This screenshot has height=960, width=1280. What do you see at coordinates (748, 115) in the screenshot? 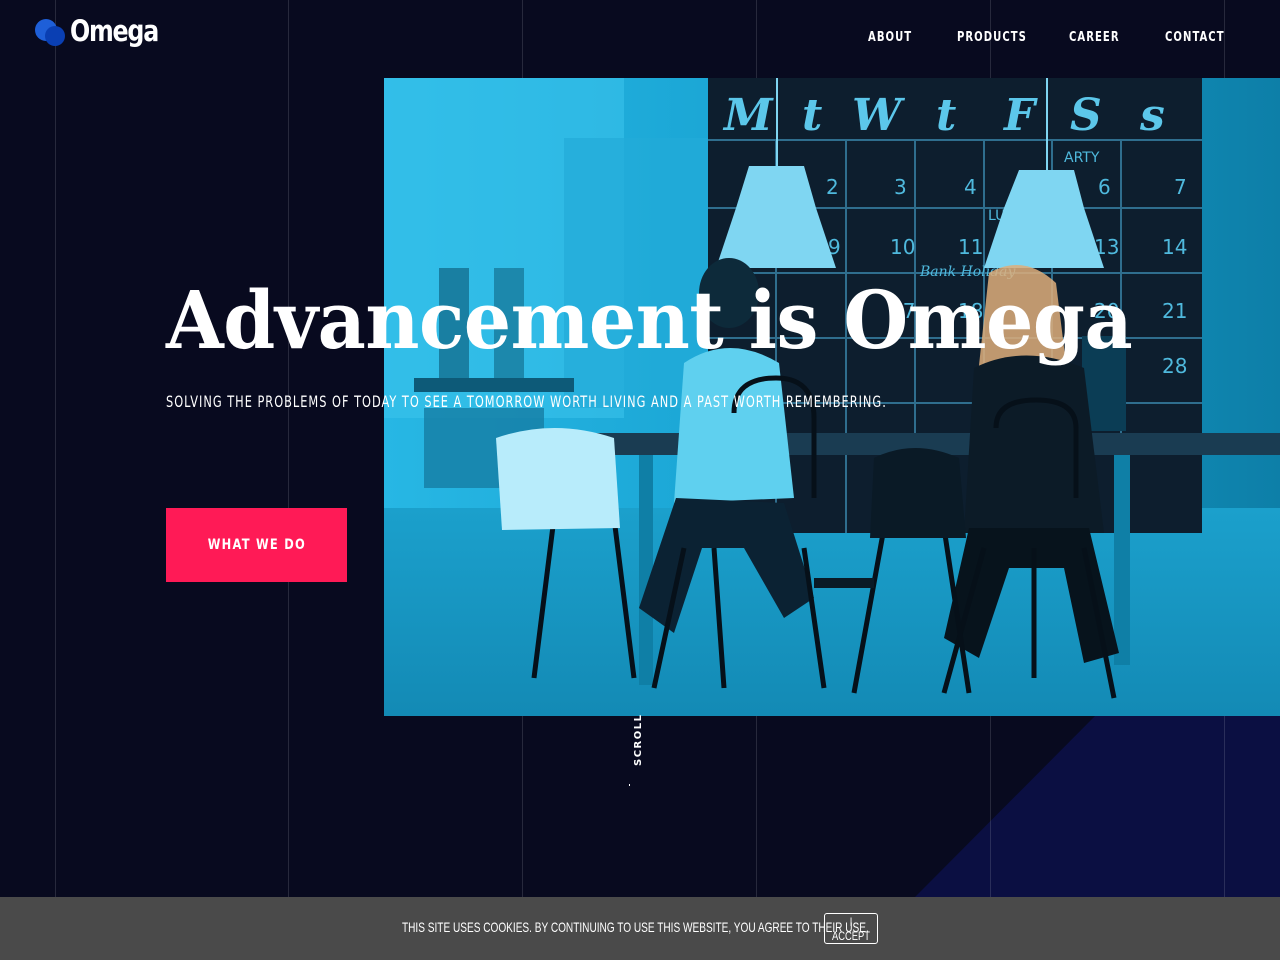
I see `svg-text: M` at bounding box center [748, 115].